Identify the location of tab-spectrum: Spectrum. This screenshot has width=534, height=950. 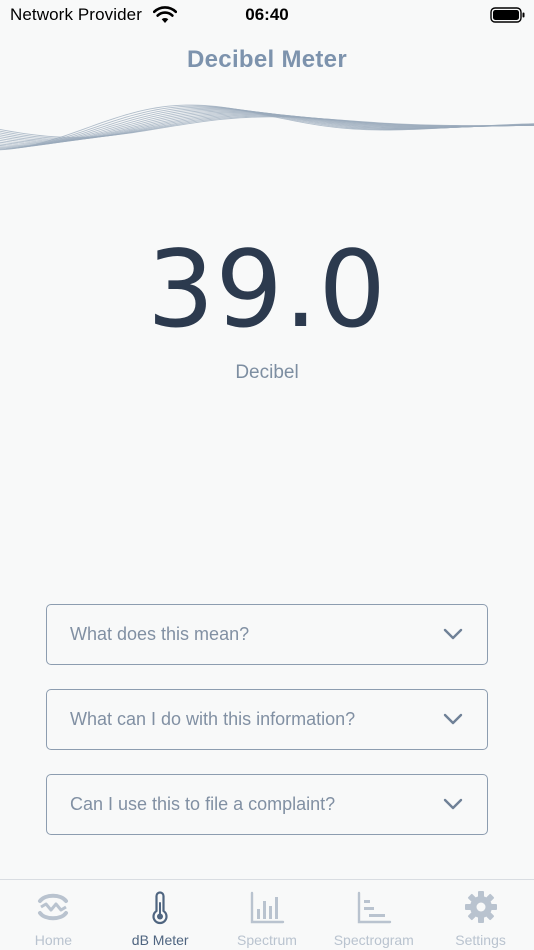
(267, 915).